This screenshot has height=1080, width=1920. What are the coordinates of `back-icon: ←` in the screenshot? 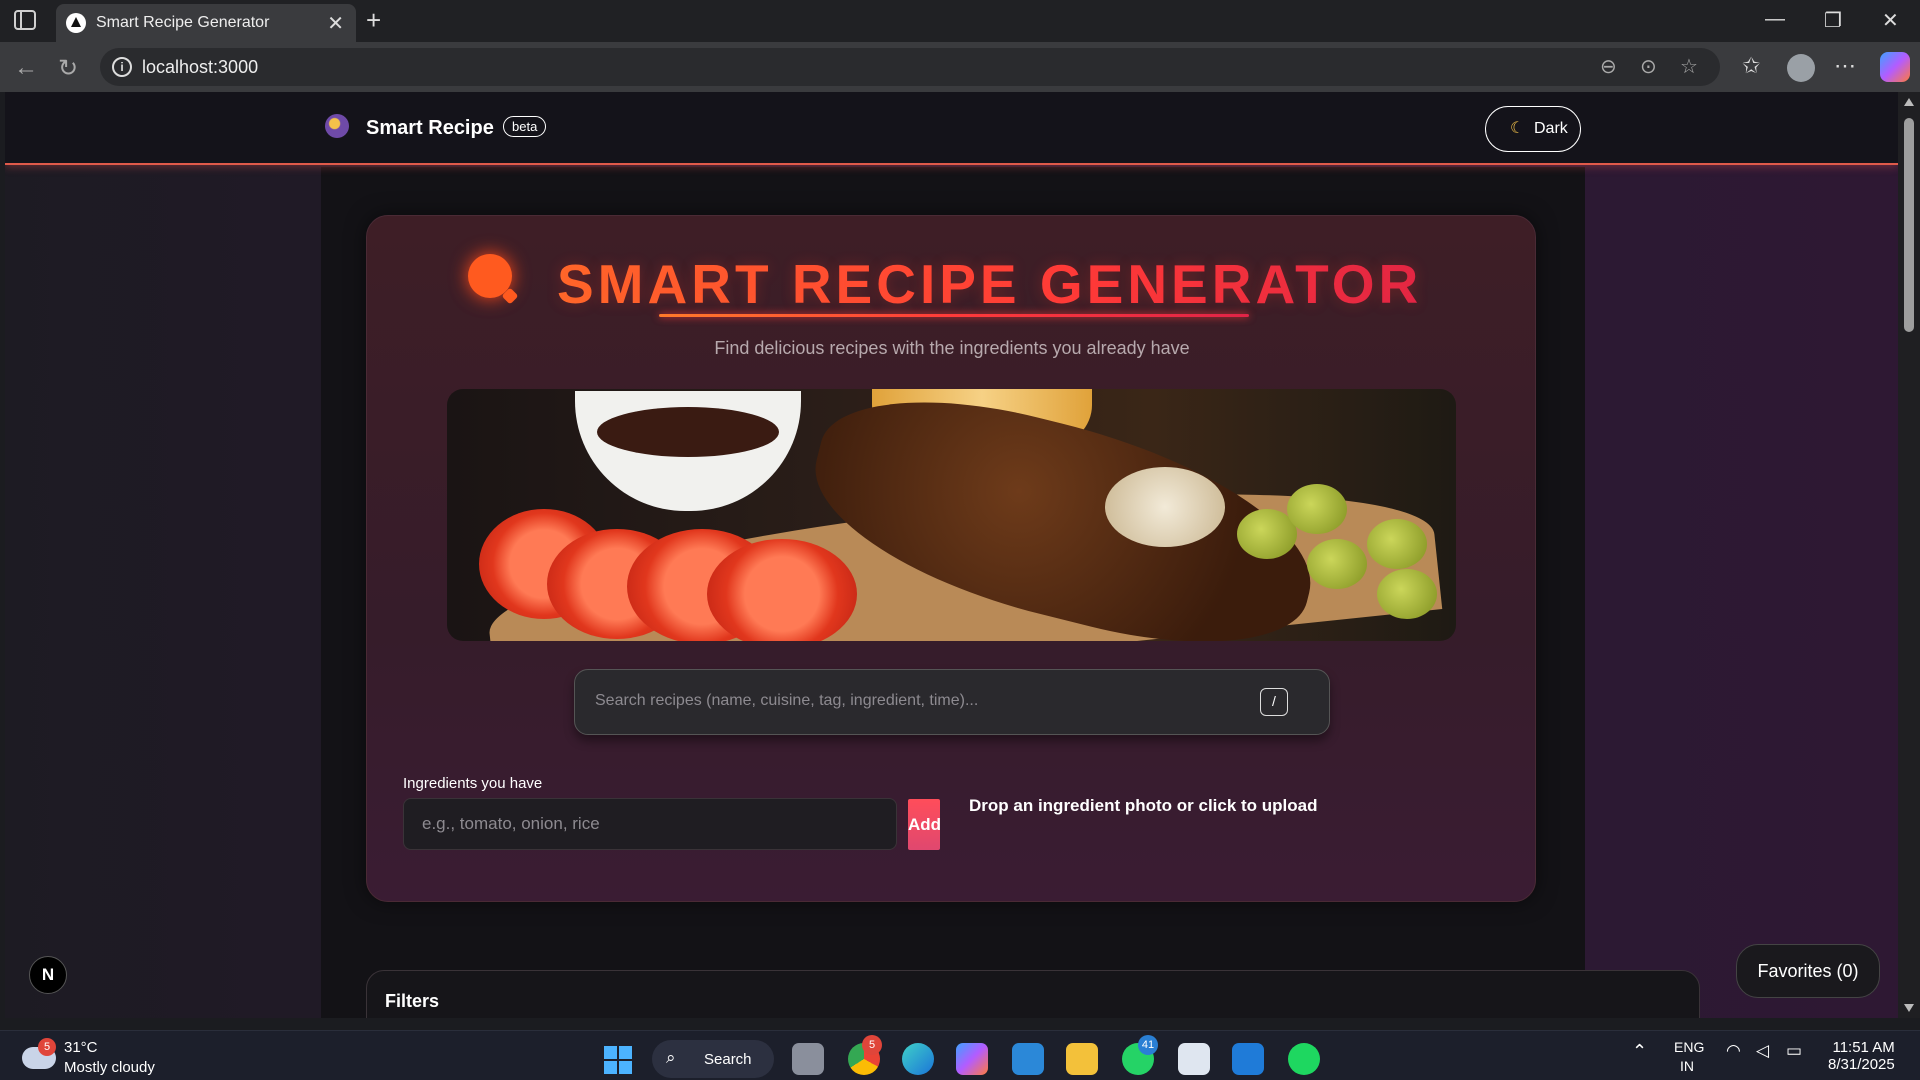 It's located at (26, 68).